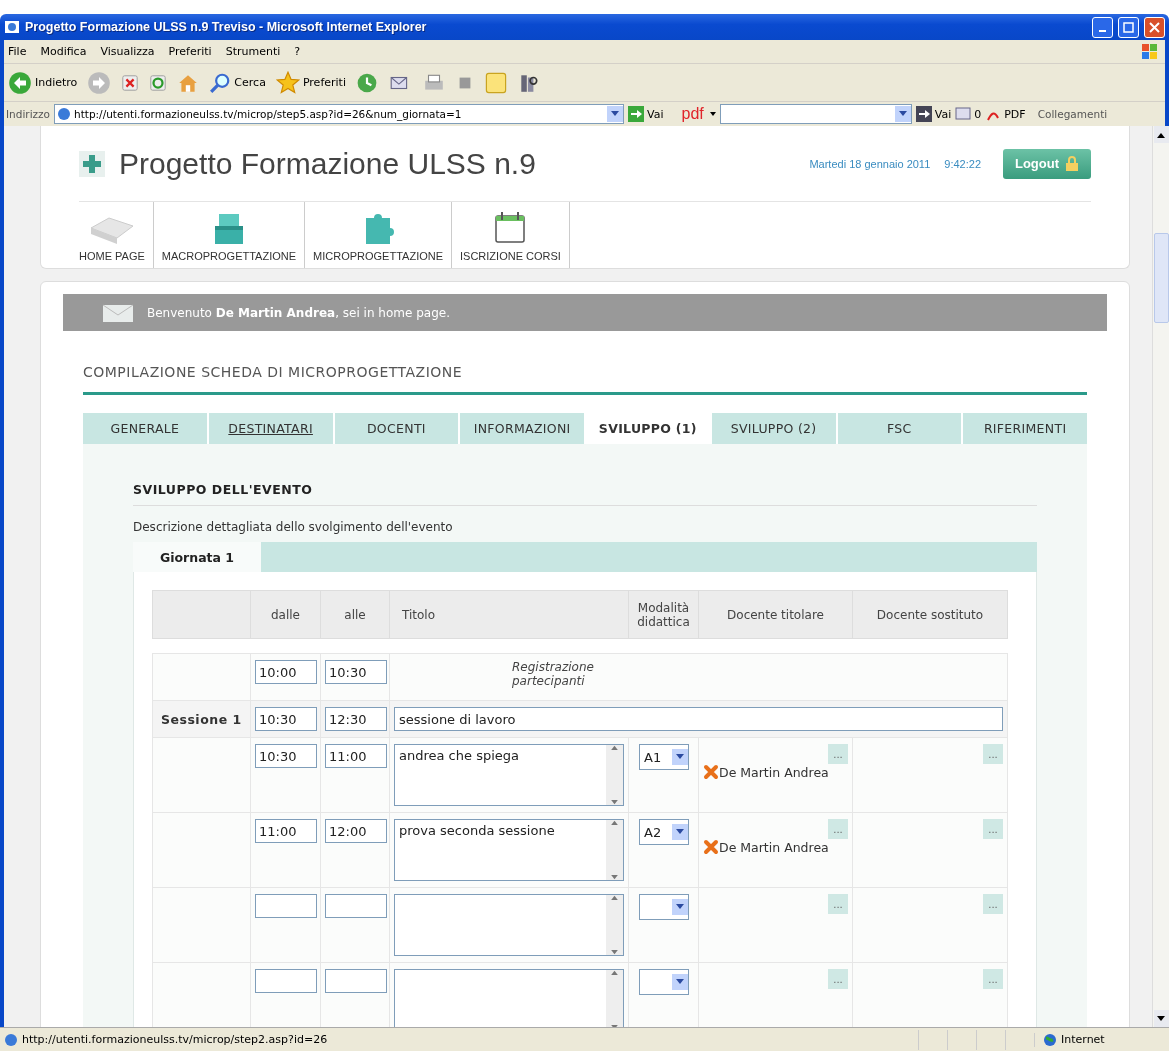 The image size is (1169, 1051). Describe the element at coordinates (509, 614) in the screenshot. I see `column-header: Titolo` at that location.